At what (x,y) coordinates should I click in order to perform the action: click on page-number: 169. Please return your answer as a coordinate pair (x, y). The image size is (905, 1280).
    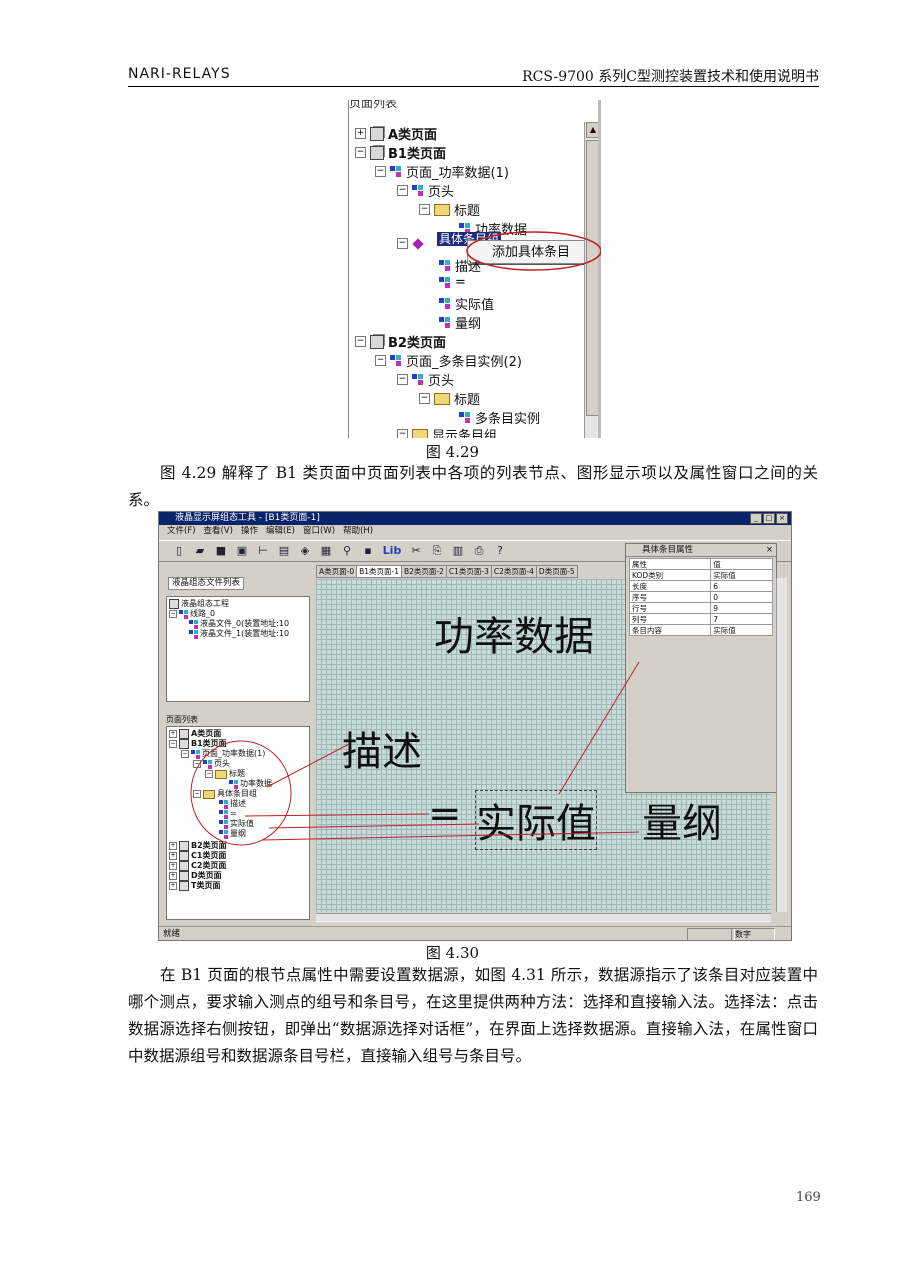
    Looking at the image, I should click on (808, 1197).